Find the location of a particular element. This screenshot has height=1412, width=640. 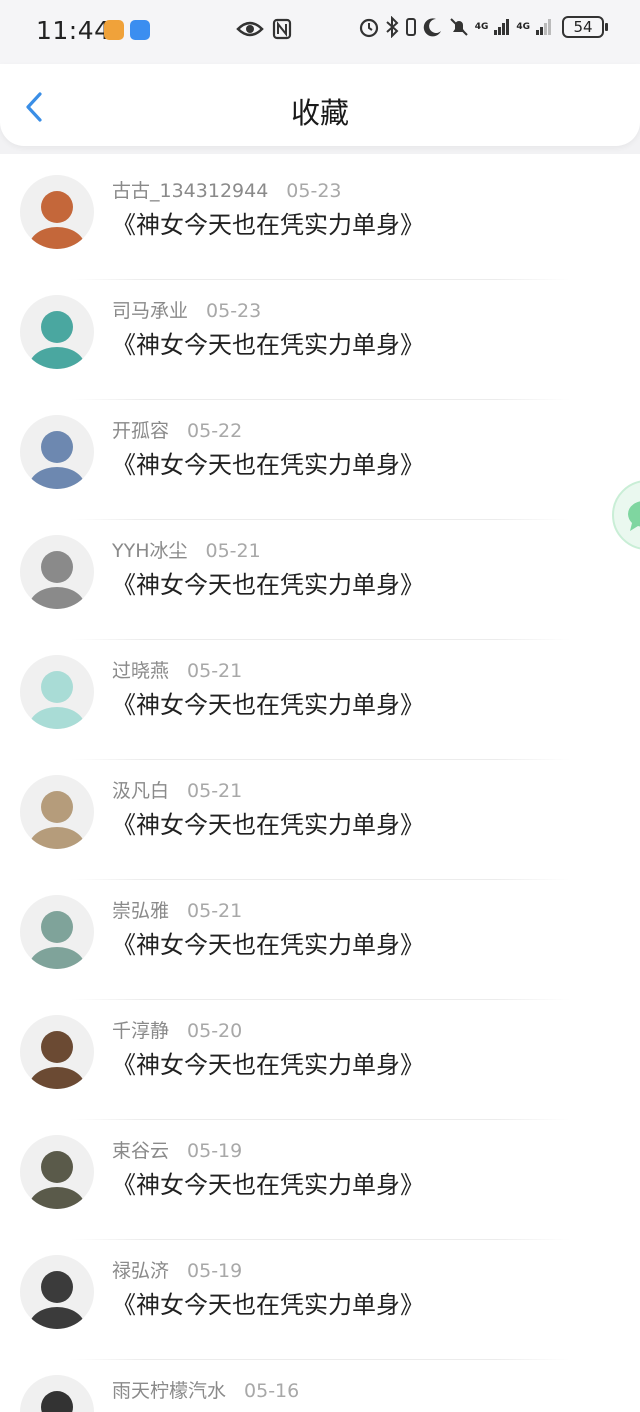

author-name: 千淳静 is located at coordinates (141, 1031).